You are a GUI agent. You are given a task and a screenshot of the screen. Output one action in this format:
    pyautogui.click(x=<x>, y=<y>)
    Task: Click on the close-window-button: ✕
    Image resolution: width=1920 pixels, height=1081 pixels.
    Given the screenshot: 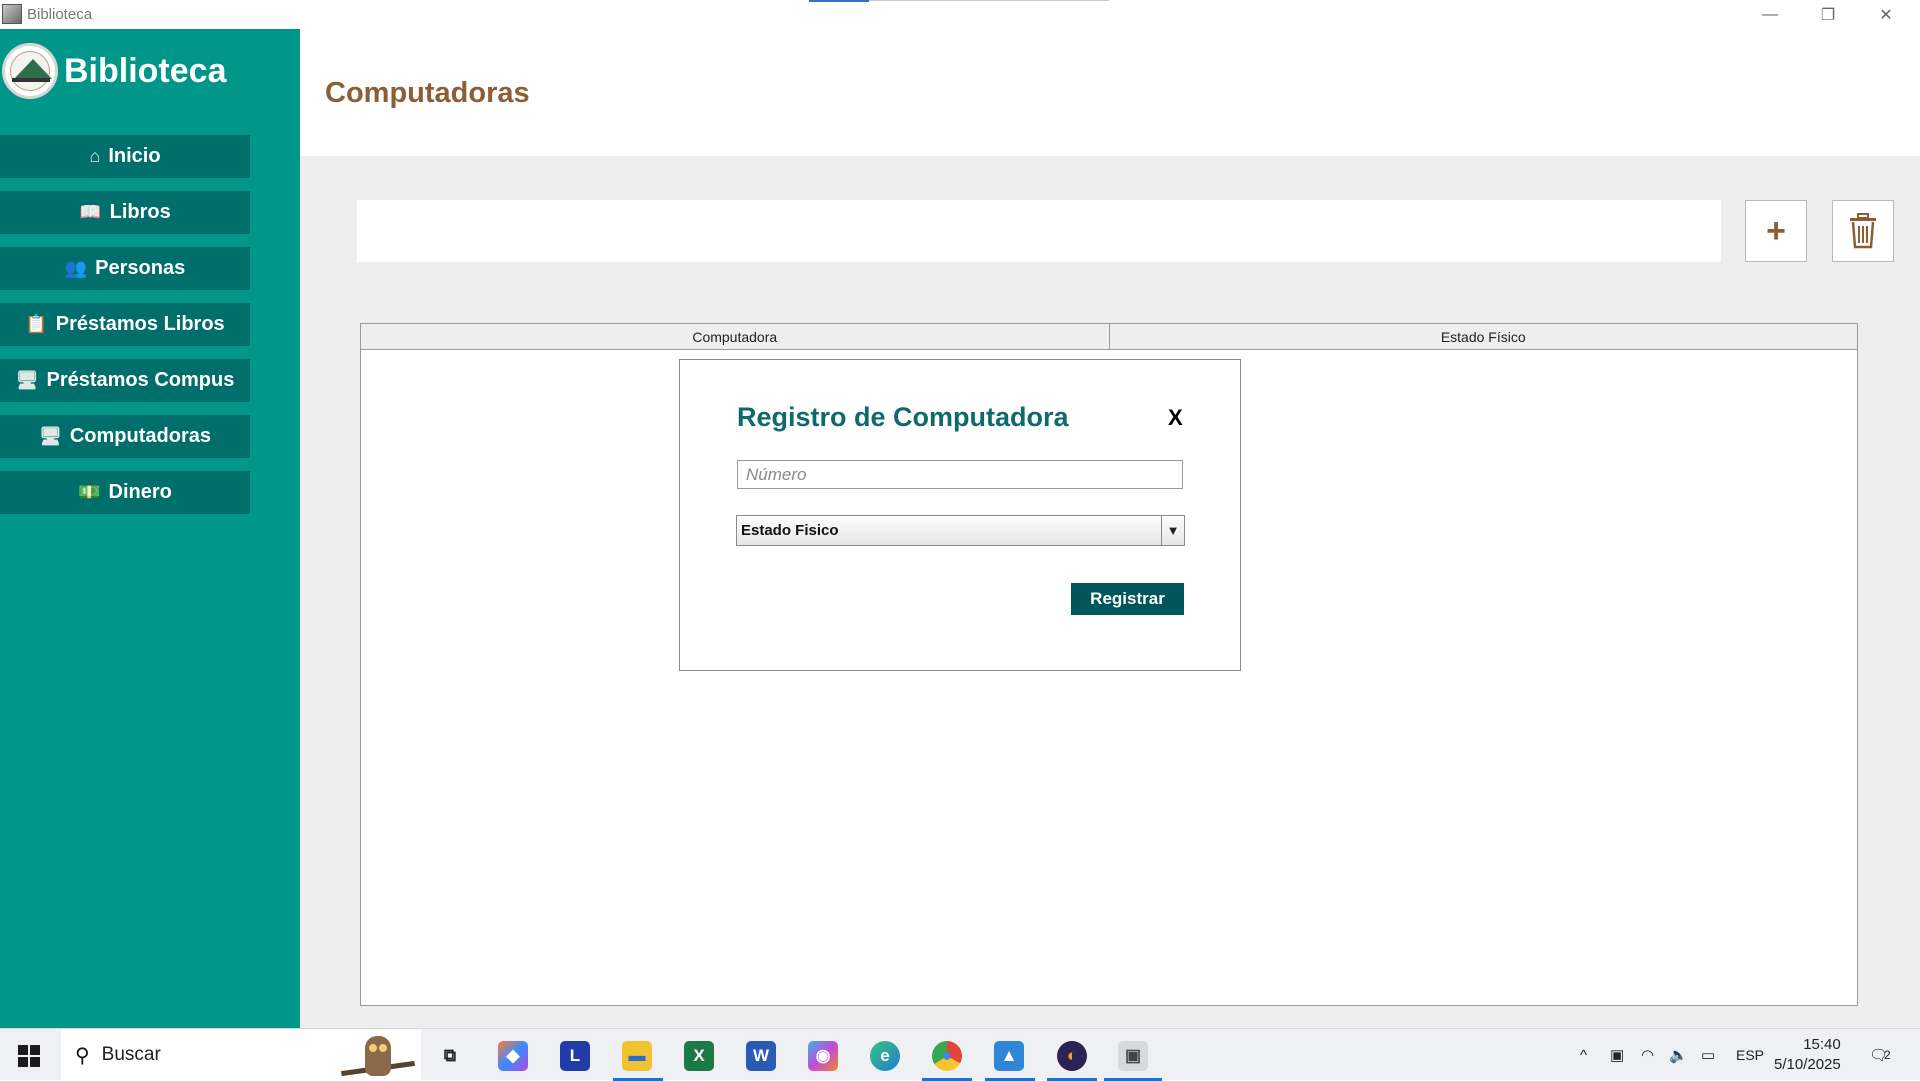 What is the action you would take?
    pyautogui.click(x=1886, y=14)
    